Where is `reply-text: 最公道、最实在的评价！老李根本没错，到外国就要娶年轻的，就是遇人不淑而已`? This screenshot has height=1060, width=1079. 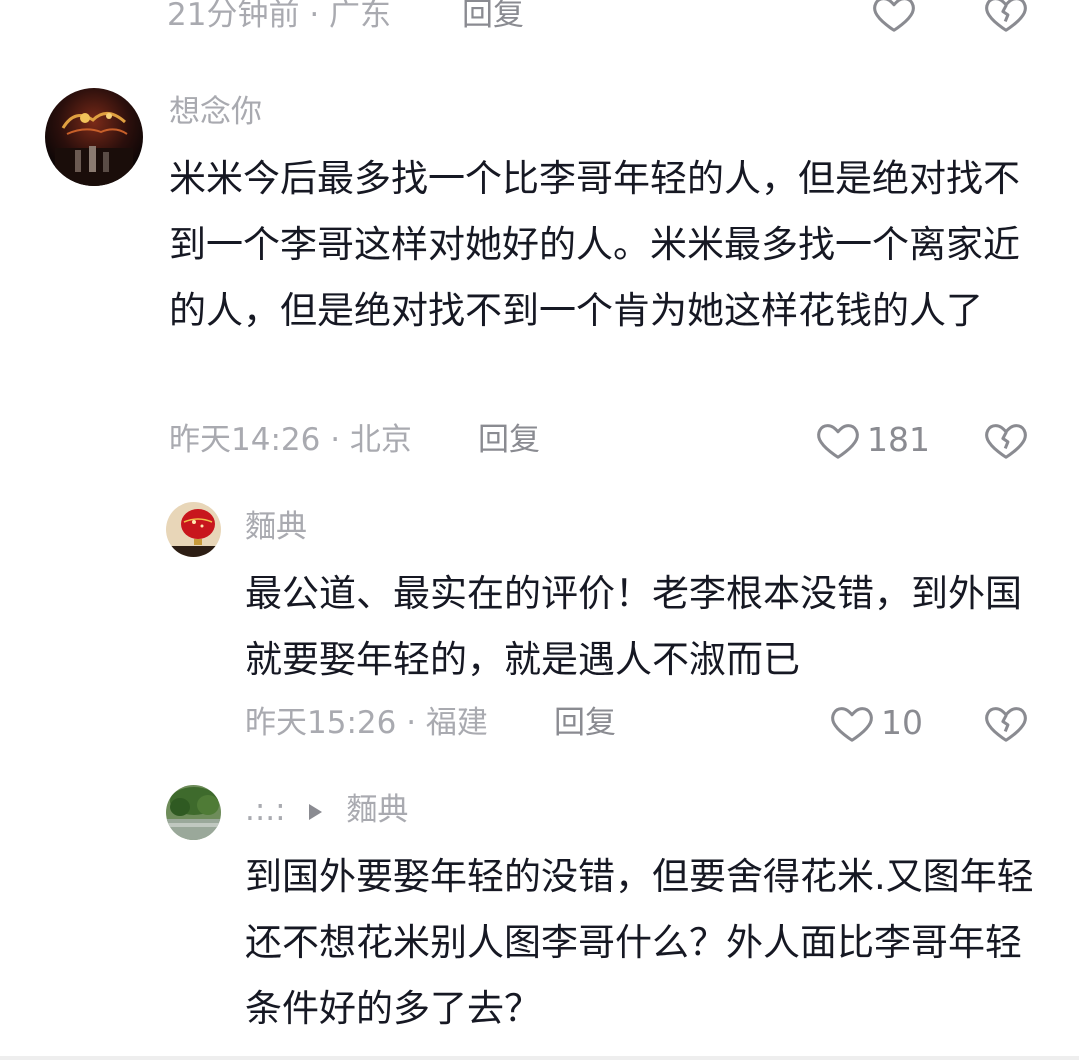 reply-text: 最公道、最实在的评价！老李根本没错，到外国就要娶年轻的，就是遇人不淑而已 is located at coordinates (633, 626).